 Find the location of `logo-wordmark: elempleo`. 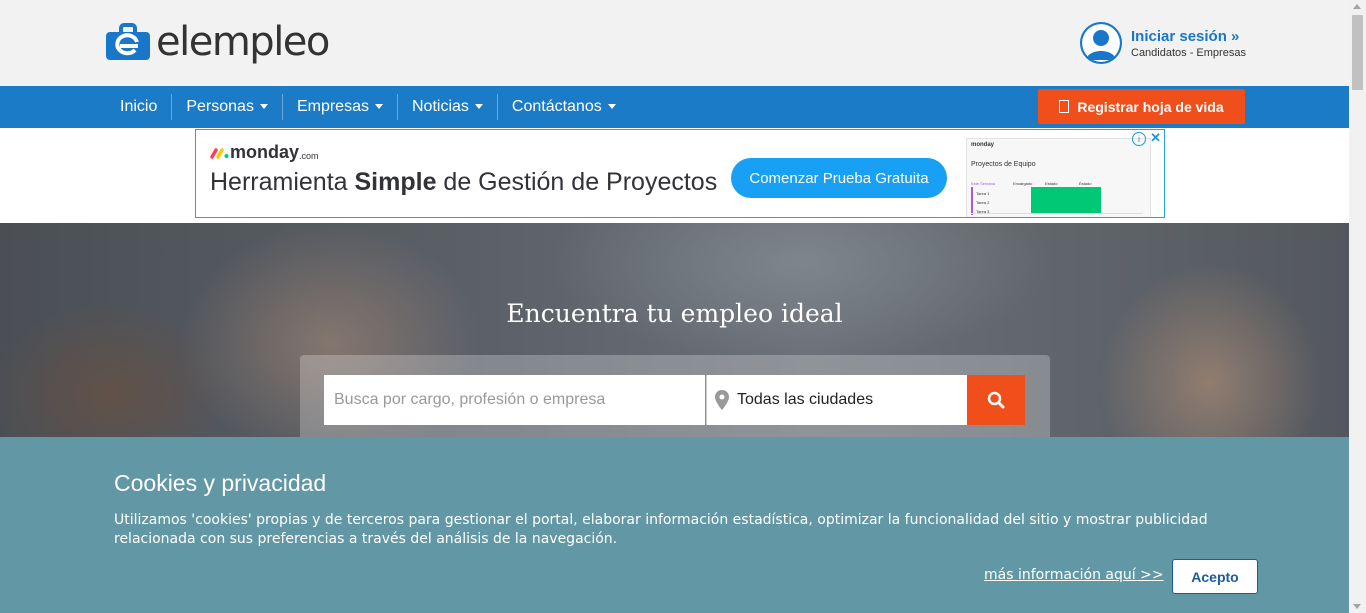

logo-wordmark: elempleo is located at coordinates (243, 42).